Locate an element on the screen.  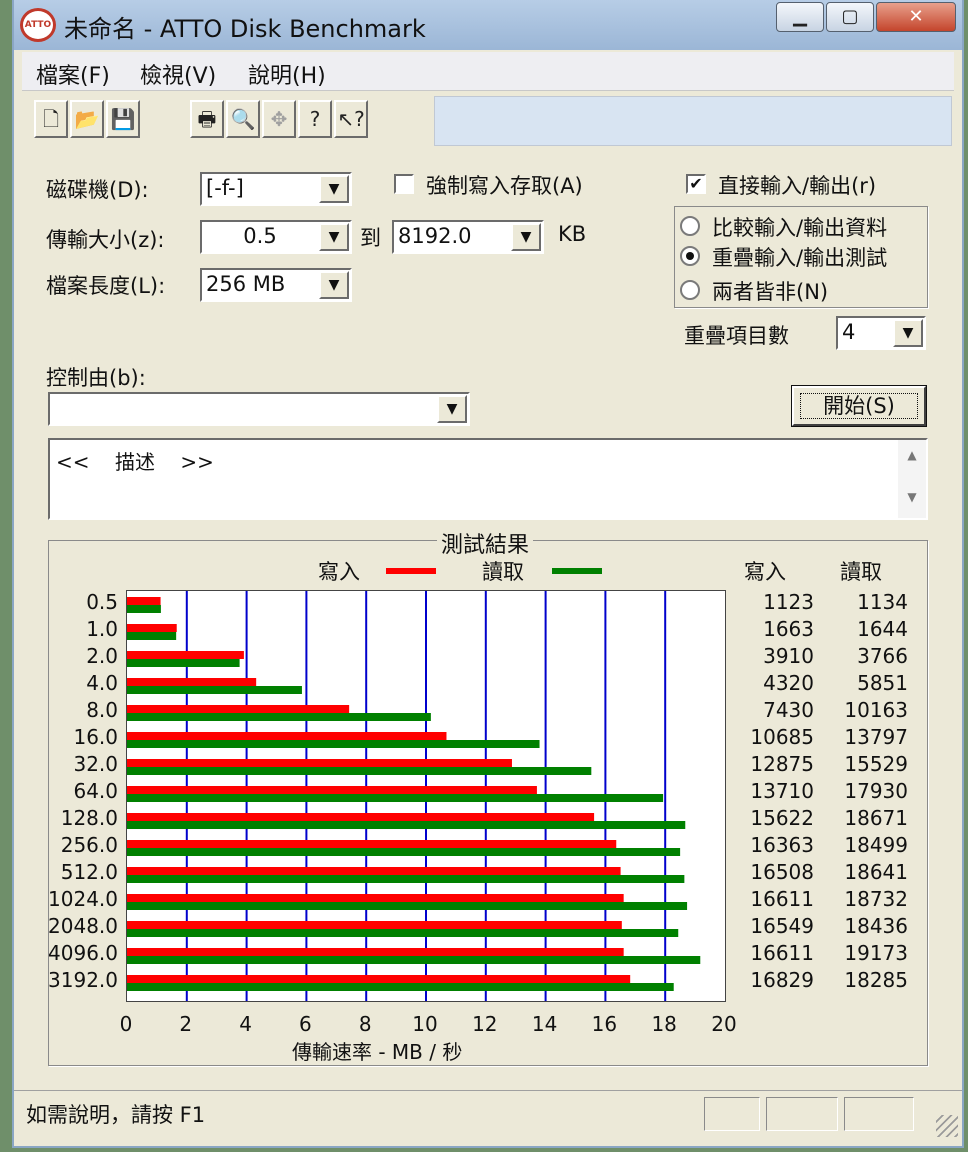
print-preview-icon: 🔍 is located at coordinates (243, 119).